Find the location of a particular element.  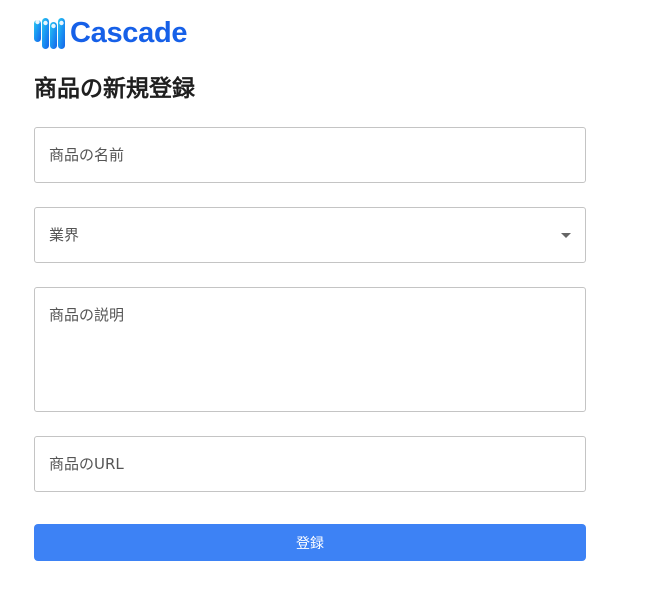

submit-button: 登録 is located at coordinates (310, 542).